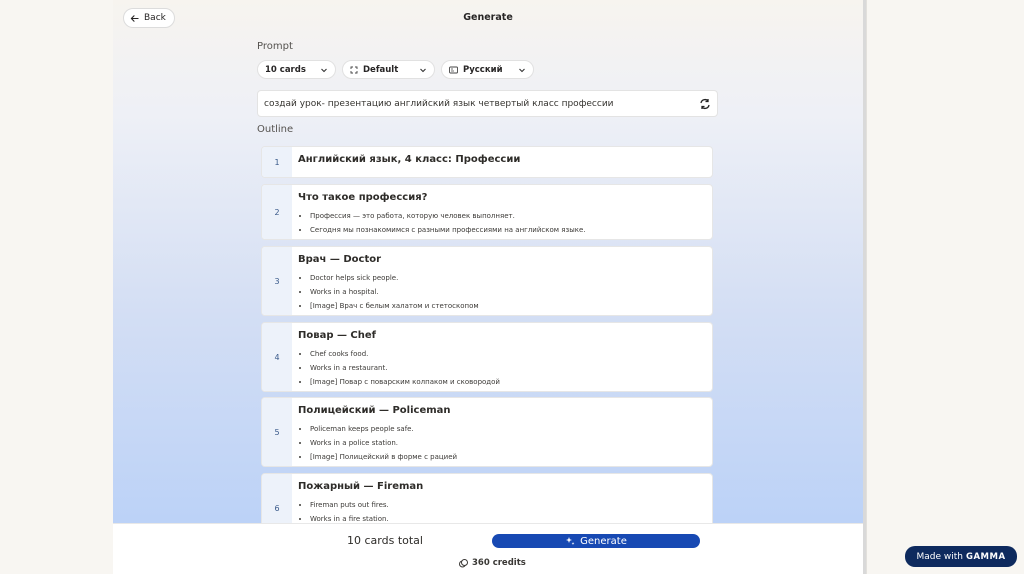  I want to click on outline-card: 1 Английский язык, 4 класс: Профессии, so click(487, 162).